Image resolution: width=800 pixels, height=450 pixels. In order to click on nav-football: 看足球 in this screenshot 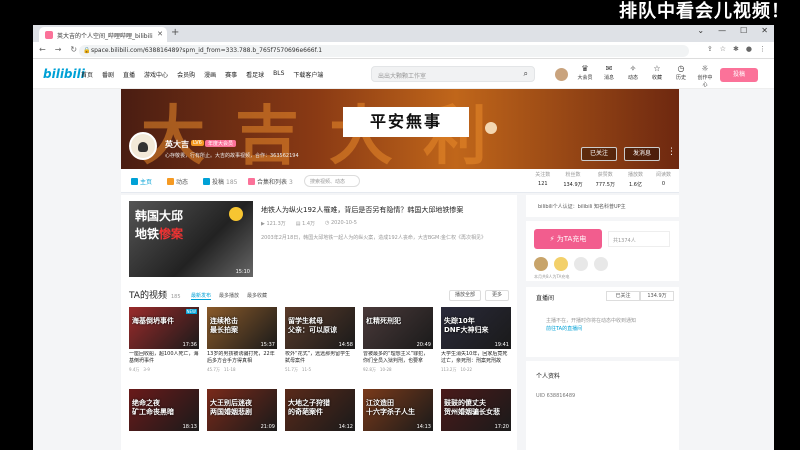, I will do `click(255, 74)`.